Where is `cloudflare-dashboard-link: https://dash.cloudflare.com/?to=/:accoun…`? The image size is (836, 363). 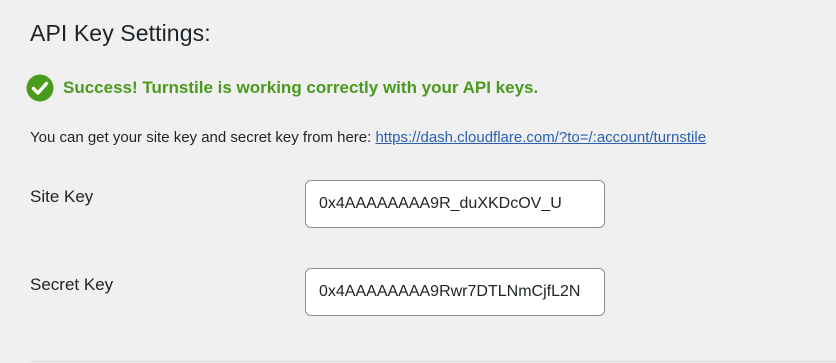 cloudflare-dashboard-link: https://dash.cloudflare.com/?to=/:accoun… is located at coordinates (540, 137).